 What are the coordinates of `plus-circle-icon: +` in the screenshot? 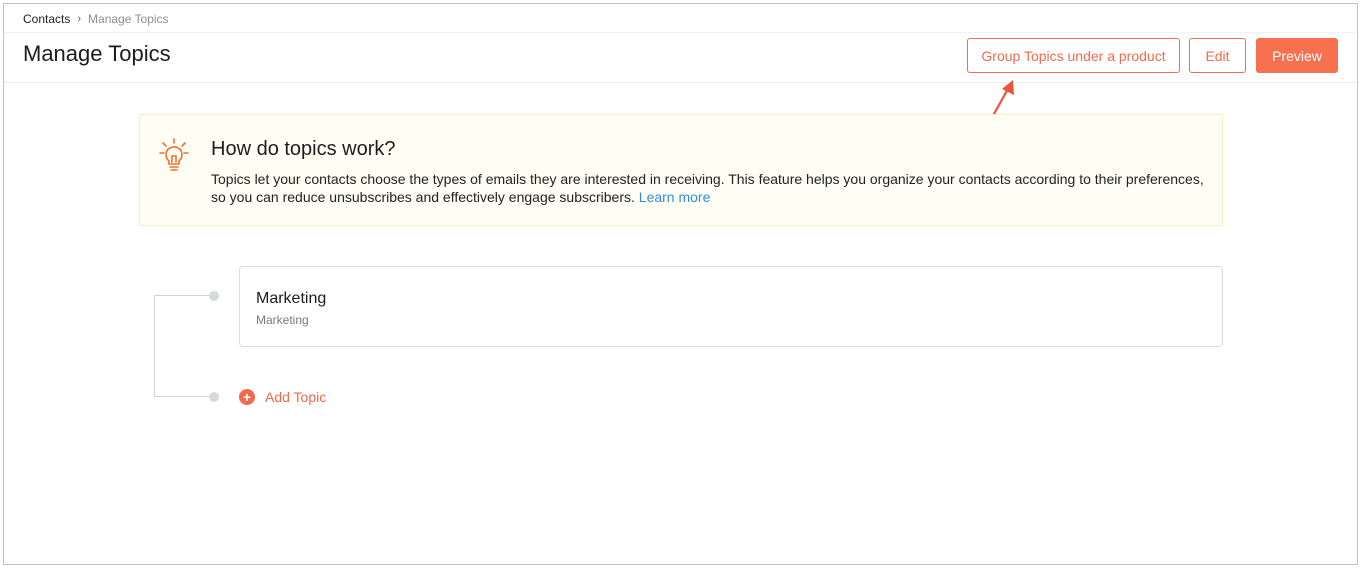 It's located at (247, 397).